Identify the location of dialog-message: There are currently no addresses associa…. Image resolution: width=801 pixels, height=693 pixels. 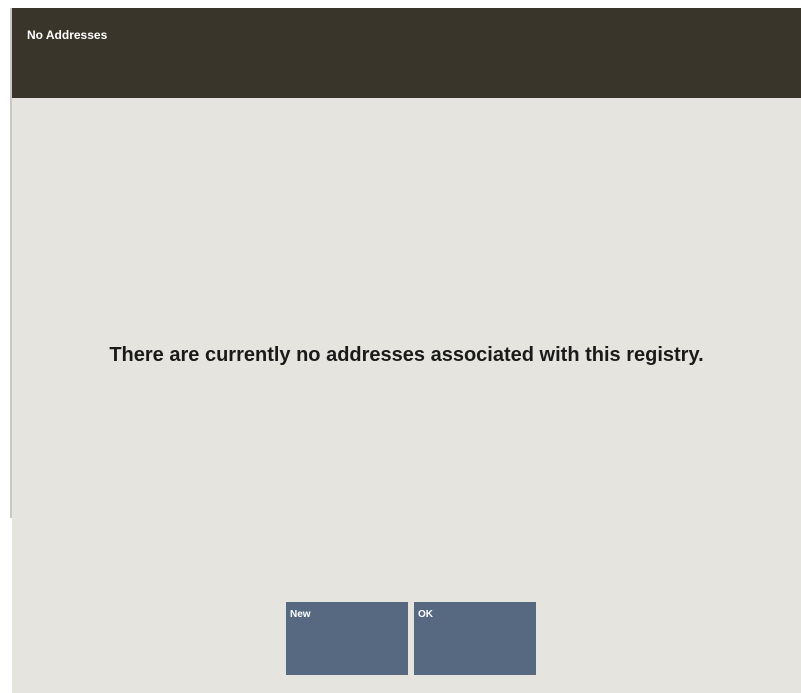
(406, 355).